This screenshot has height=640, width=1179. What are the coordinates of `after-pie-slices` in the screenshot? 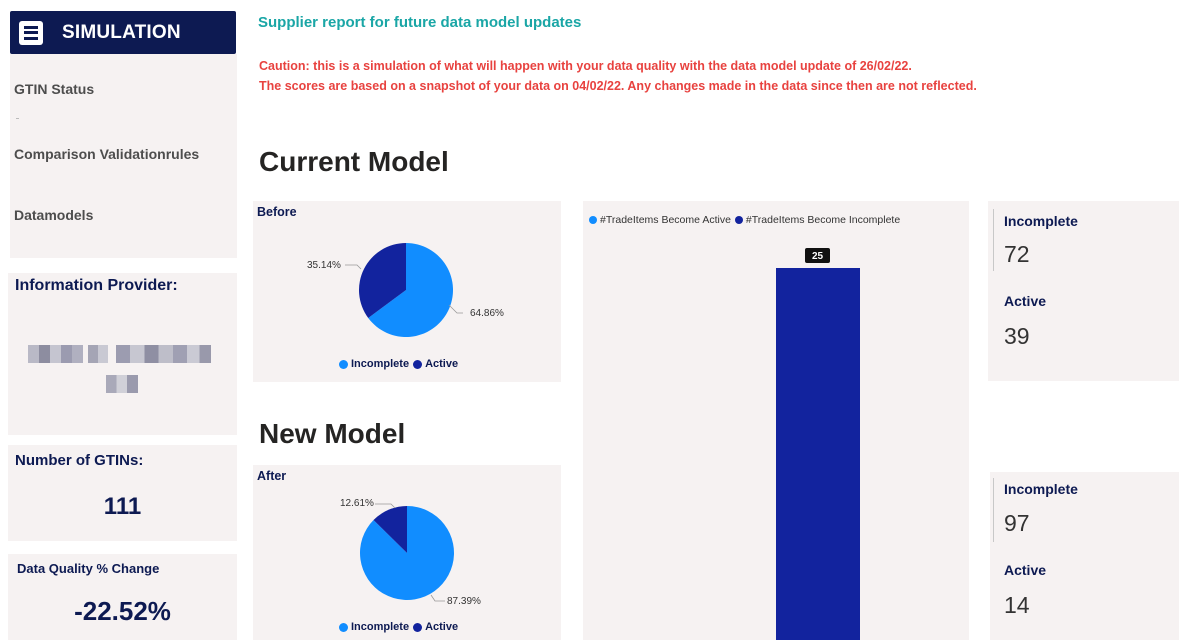 It's located at (407, 553).